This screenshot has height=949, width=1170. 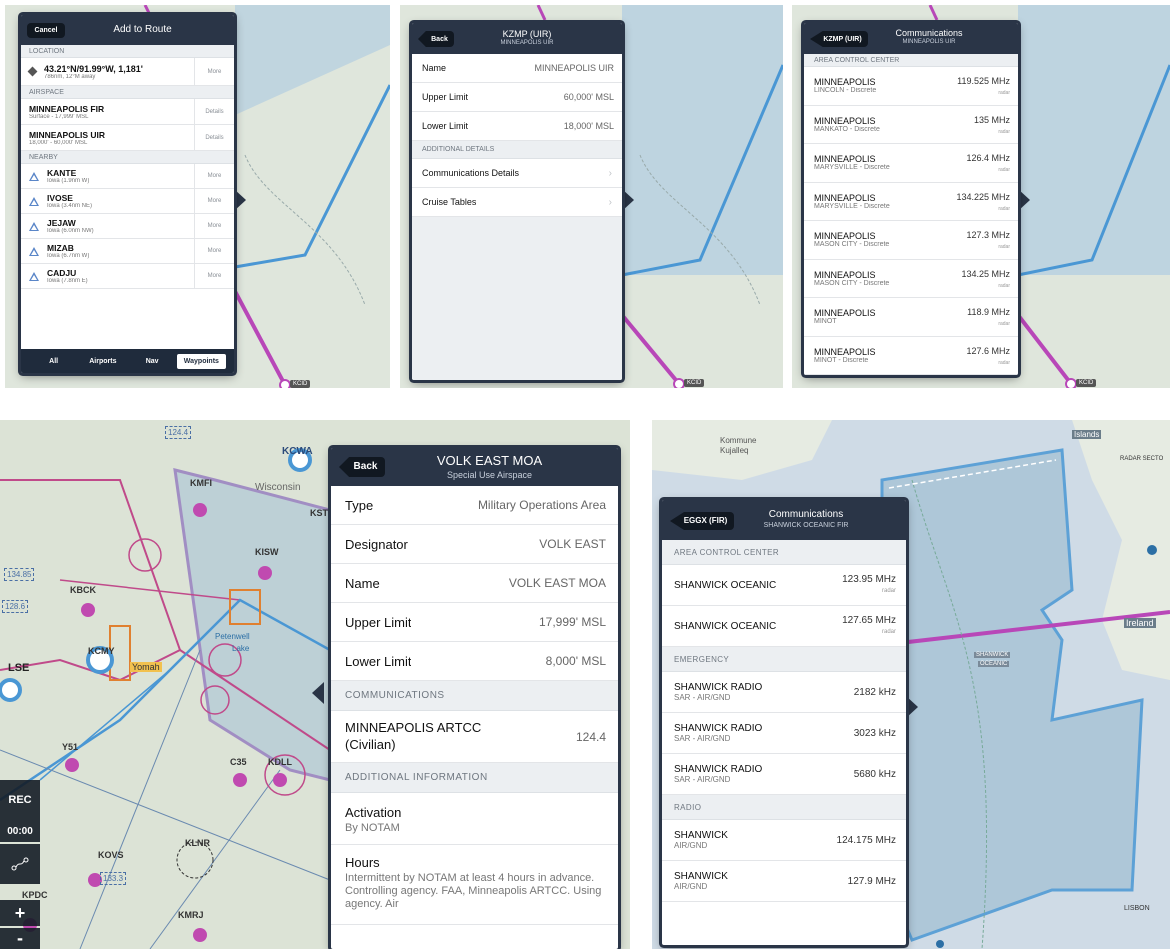 I want to click on facility-sector: SAR - AIR/GND, so click(x=702, y=697).